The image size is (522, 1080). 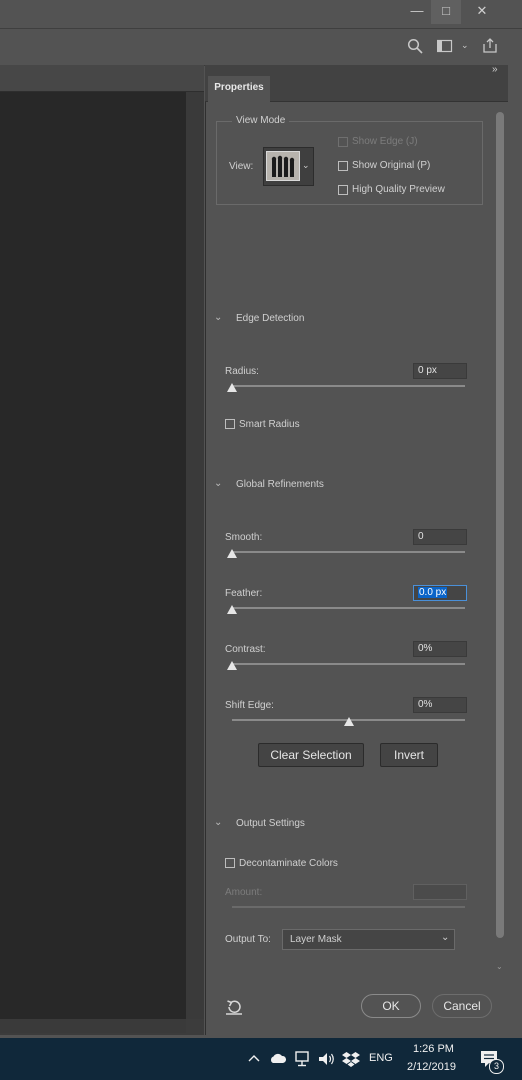 What do you see at coordinates (261, 14) in the screenshot?
I see `title-bar: — □ ✕` at bounding box center [261, 14].